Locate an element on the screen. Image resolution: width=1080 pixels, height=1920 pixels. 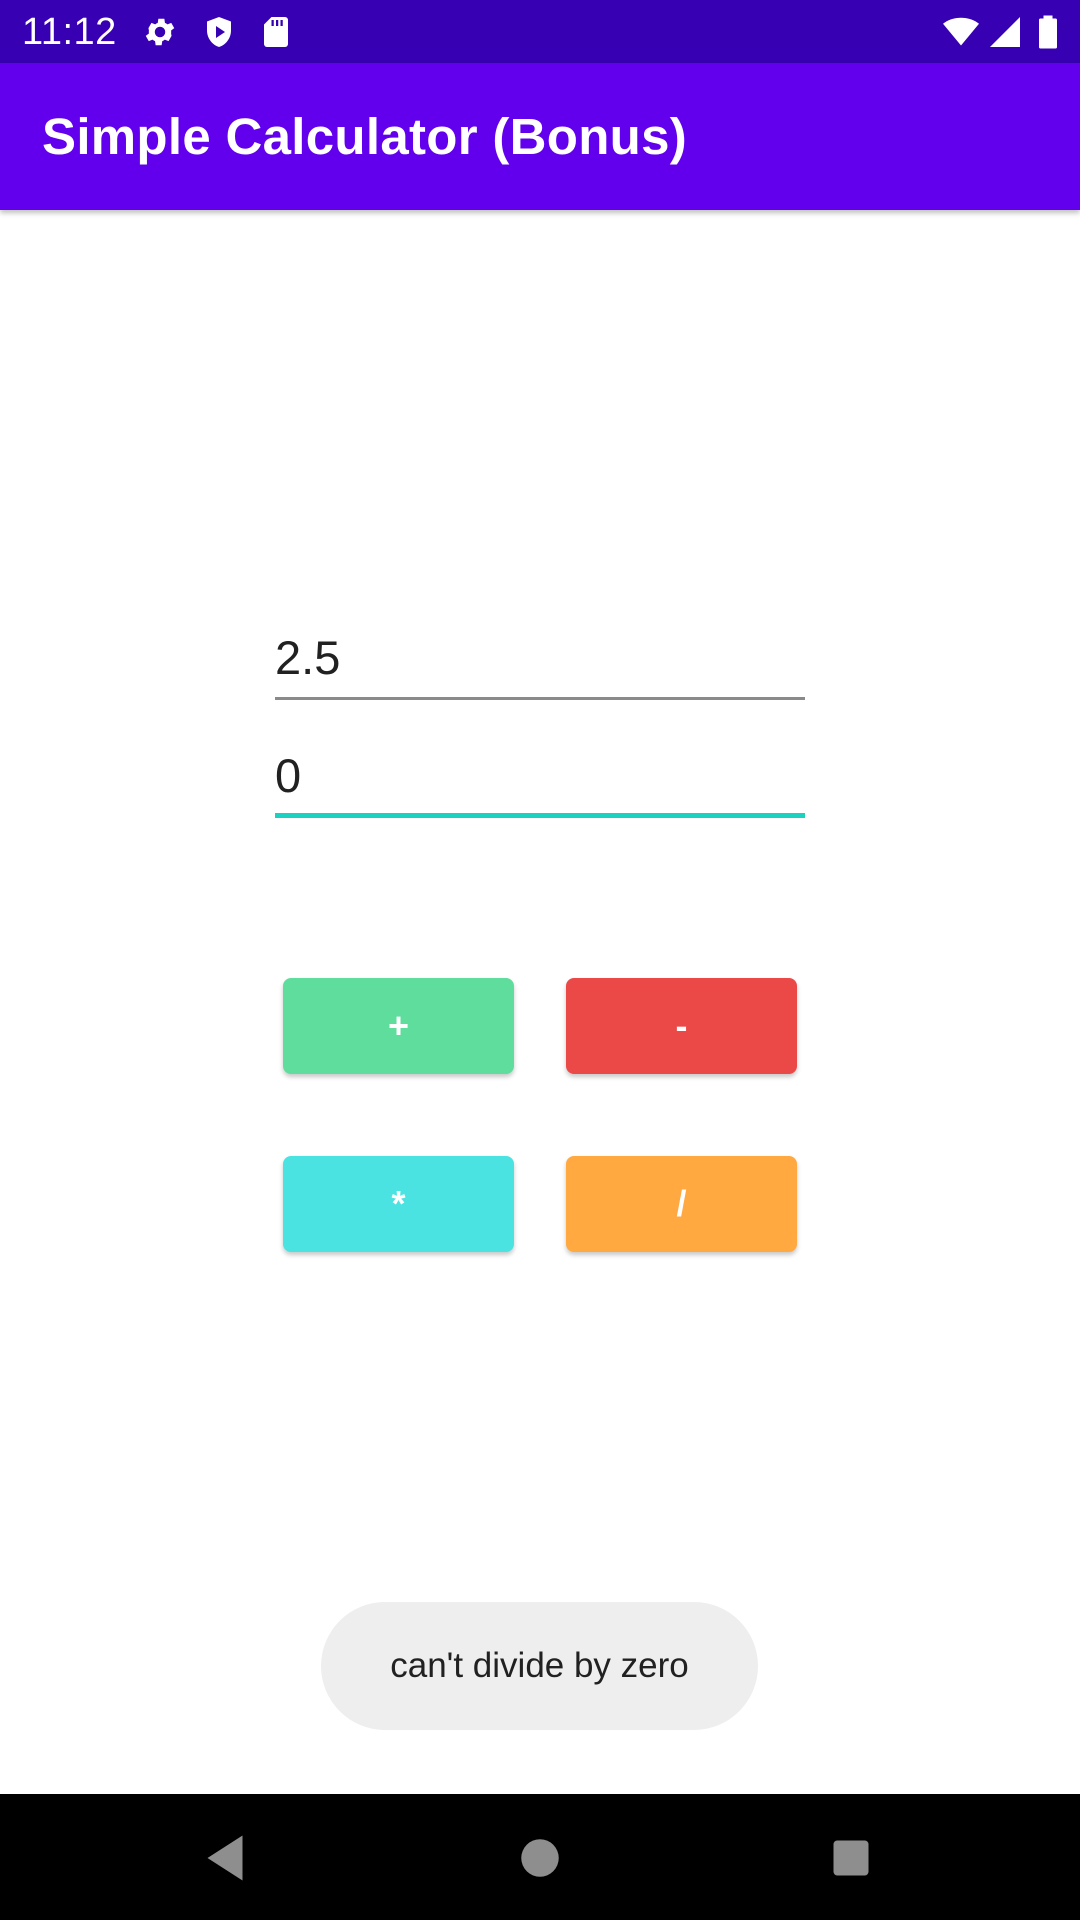
navigation-bar is located at coordinates (540, 1857).